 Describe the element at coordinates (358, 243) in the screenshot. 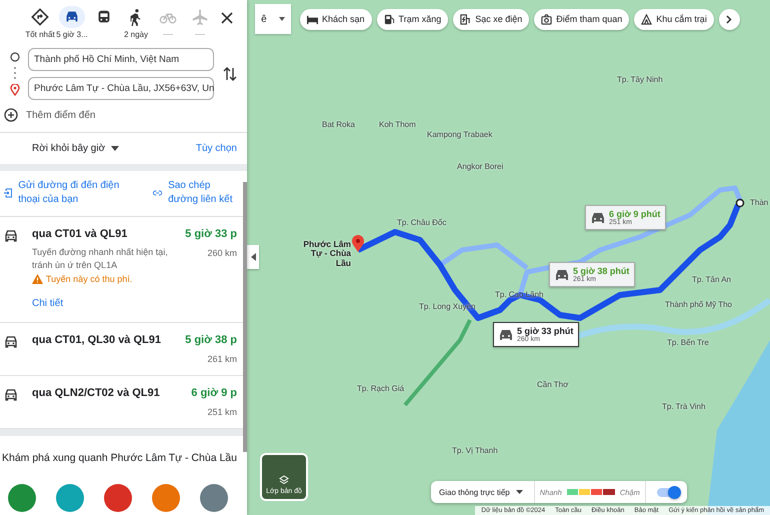

I see `destination-pin-icon` at that location.